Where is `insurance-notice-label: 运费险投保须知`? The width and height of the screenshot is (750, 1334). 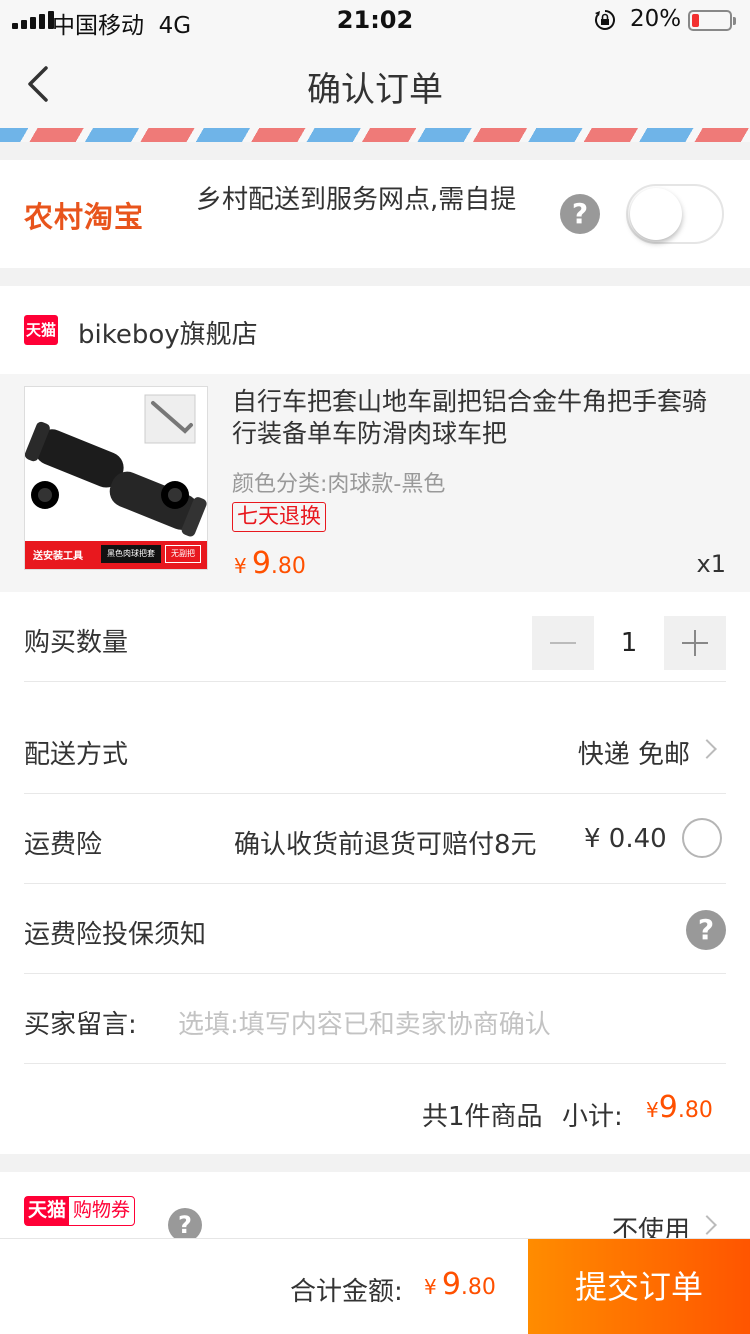
insurance-notice-label: 运费险投保须知 is located at coordinates (115, 935).